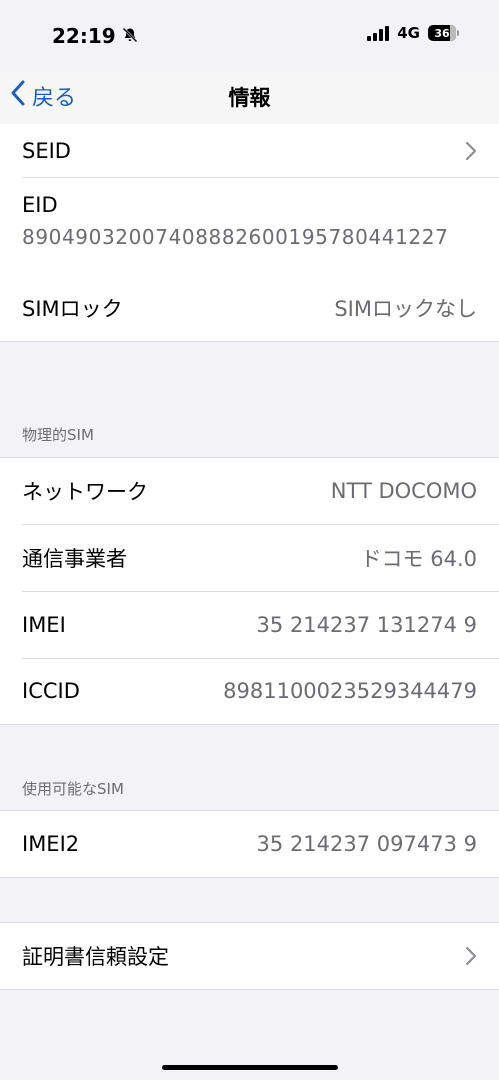  What do you see at coordinates (95, 957) in the screenshot?
I see `certificate-trust-label: 証明書信頼設定` at bounding box center [95, 957].